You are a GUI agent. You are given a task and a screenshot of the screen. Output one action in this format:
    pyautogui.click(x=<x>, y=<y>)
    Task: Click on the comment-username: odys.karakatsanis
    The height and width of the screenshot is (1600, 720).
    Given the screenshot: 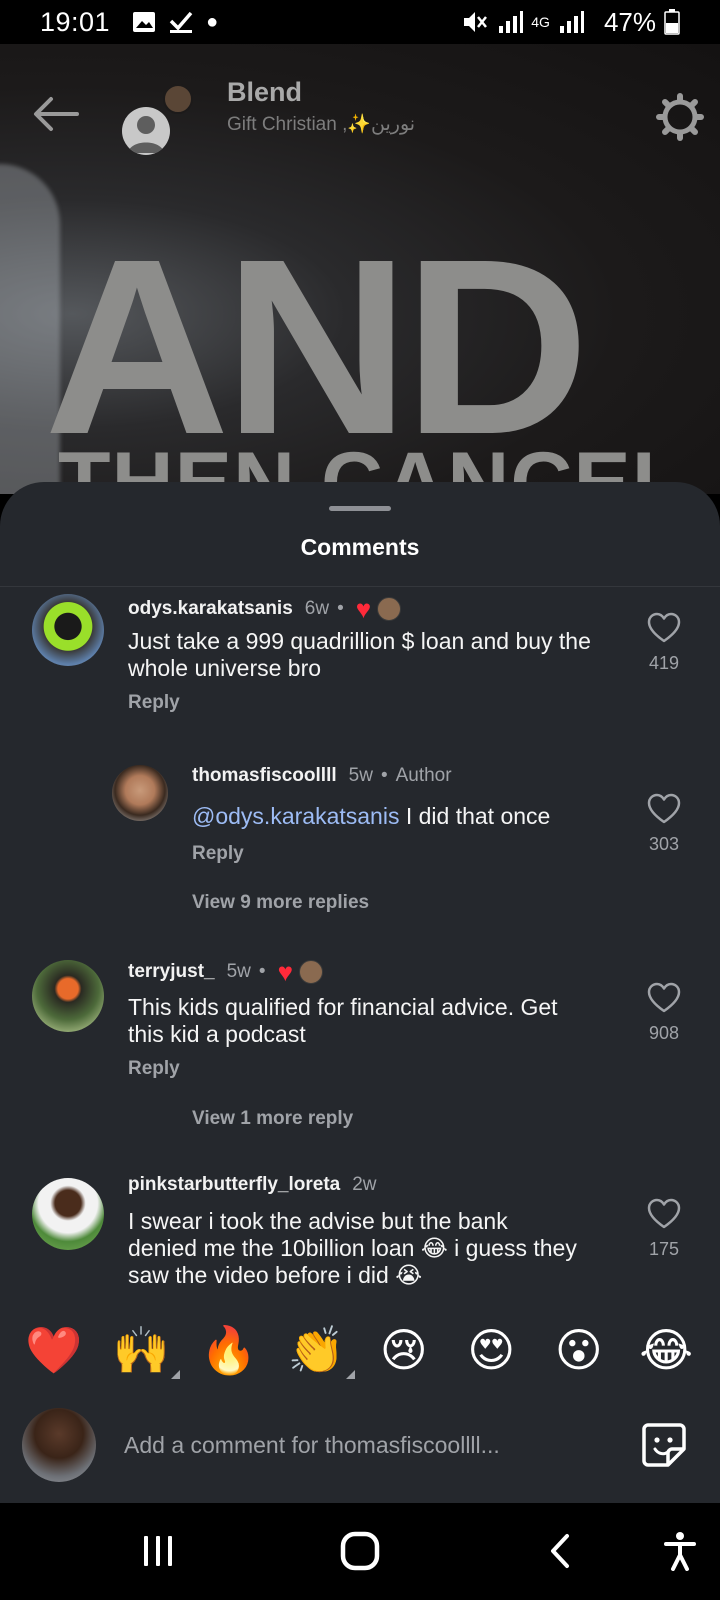 What is the action you would take?
    pyautogui.click(x=210, y=609)
    